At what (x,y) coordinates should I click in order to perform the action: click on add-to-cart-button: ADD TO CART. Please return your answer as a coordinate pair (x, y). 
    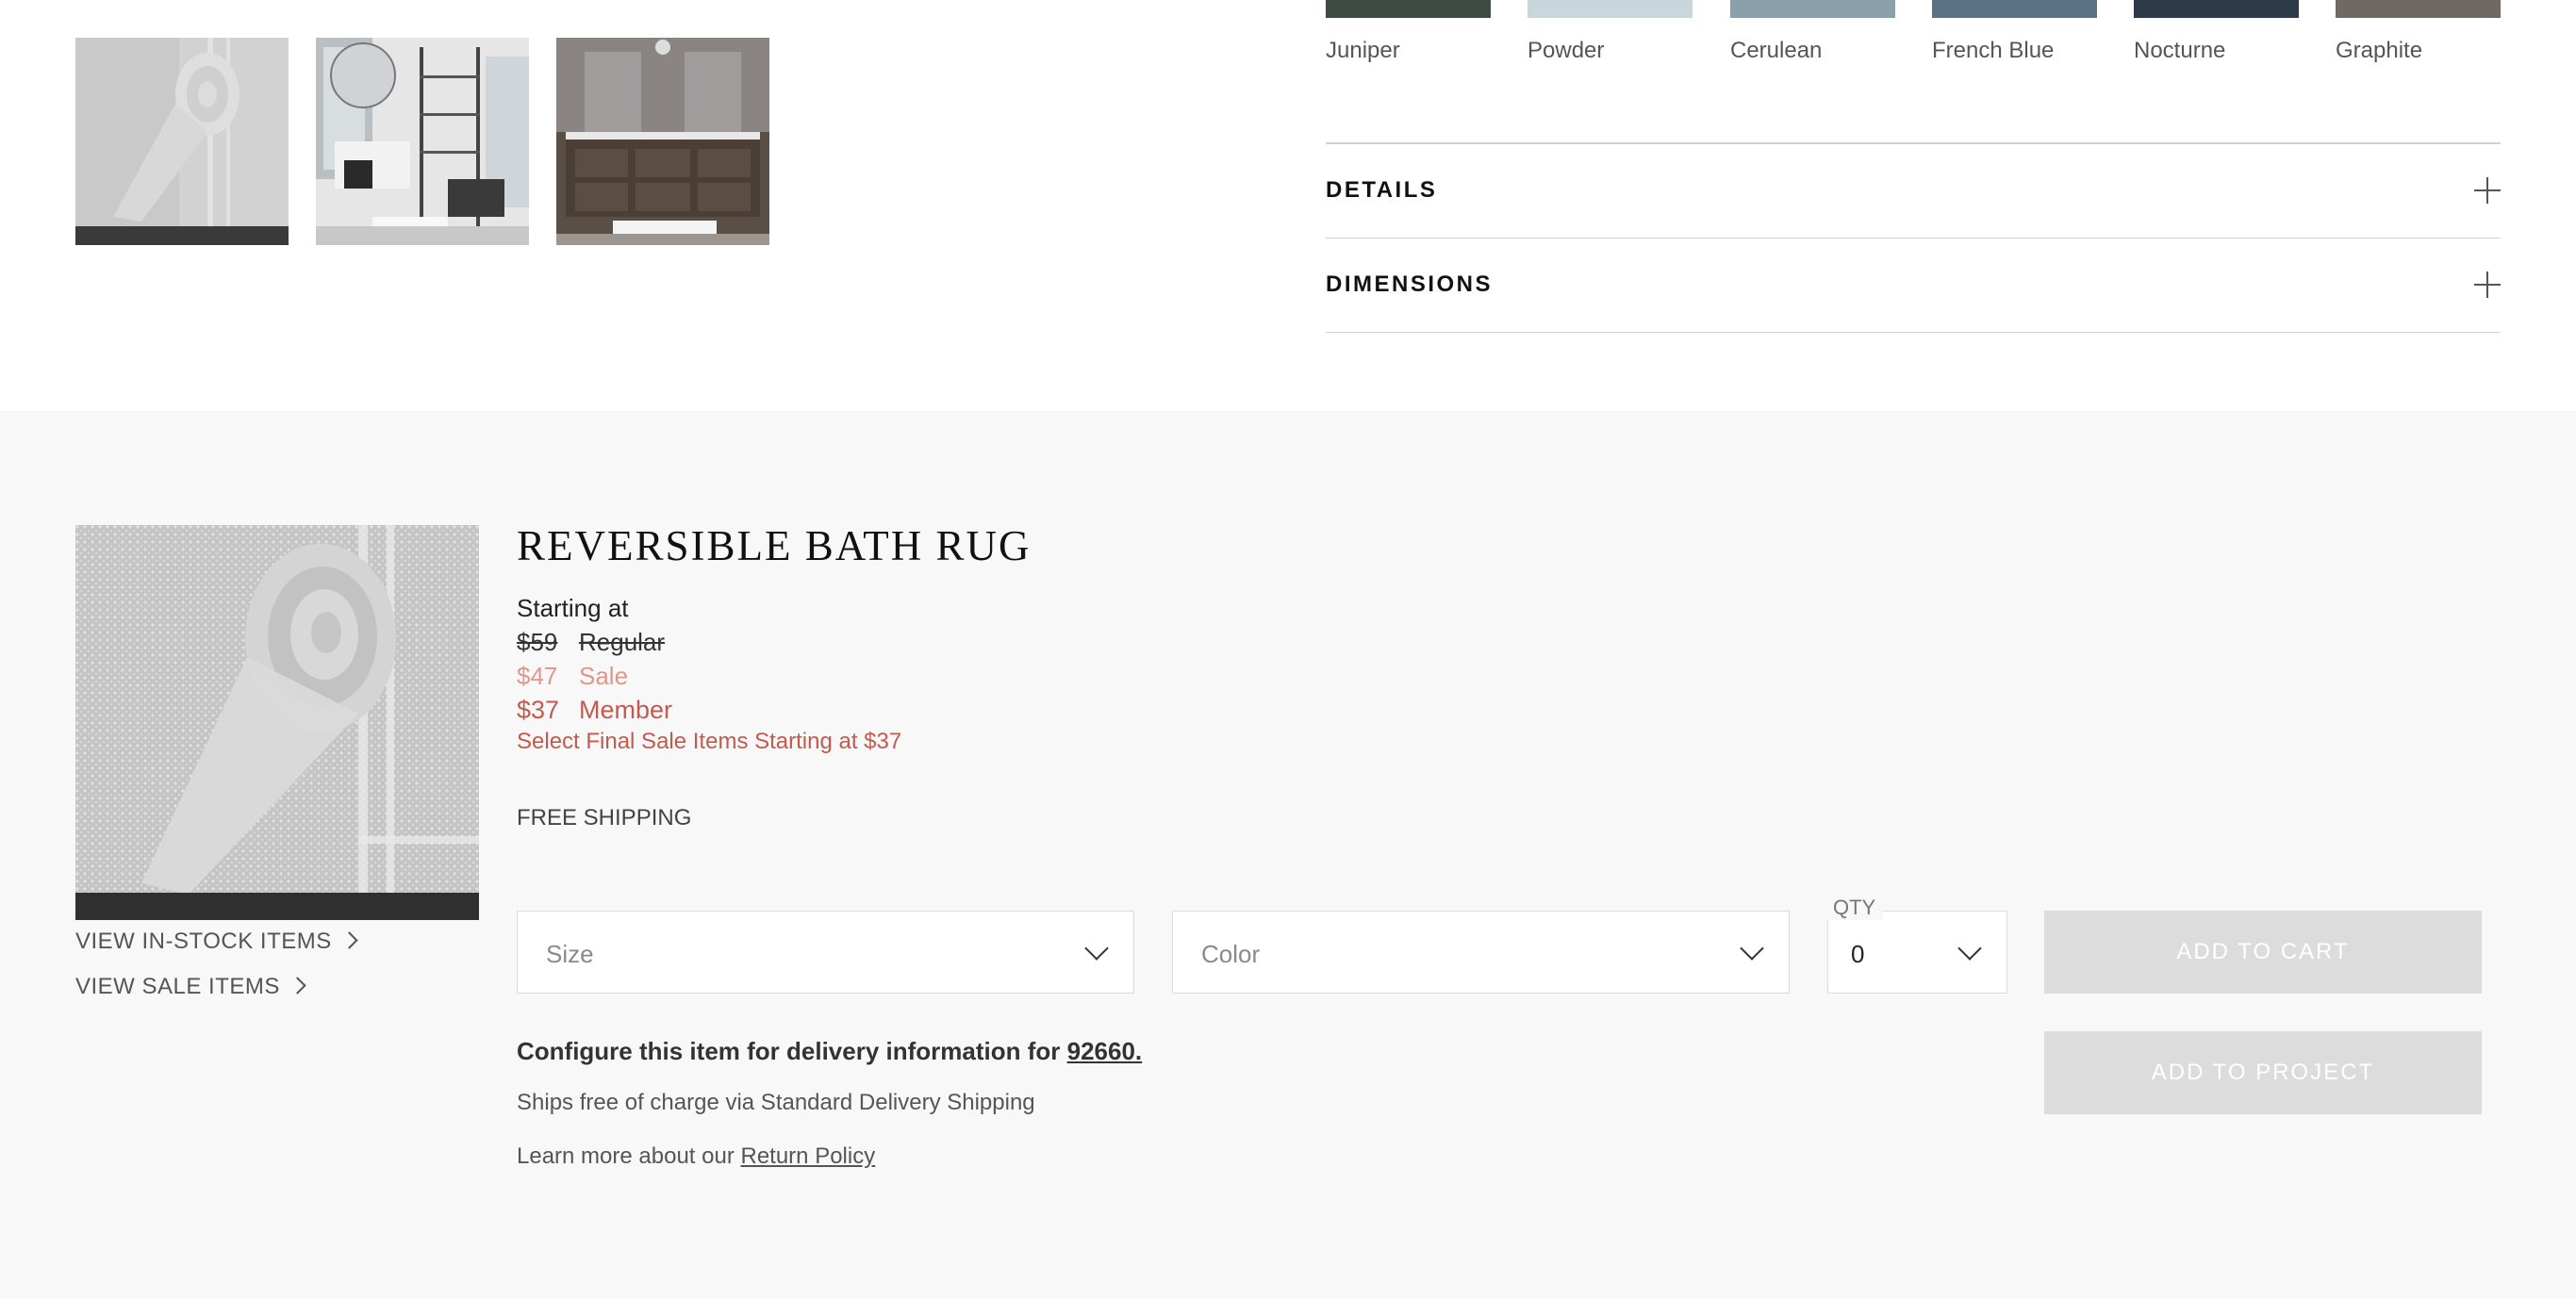
    Looking at the image, I should click on (2263, 952).